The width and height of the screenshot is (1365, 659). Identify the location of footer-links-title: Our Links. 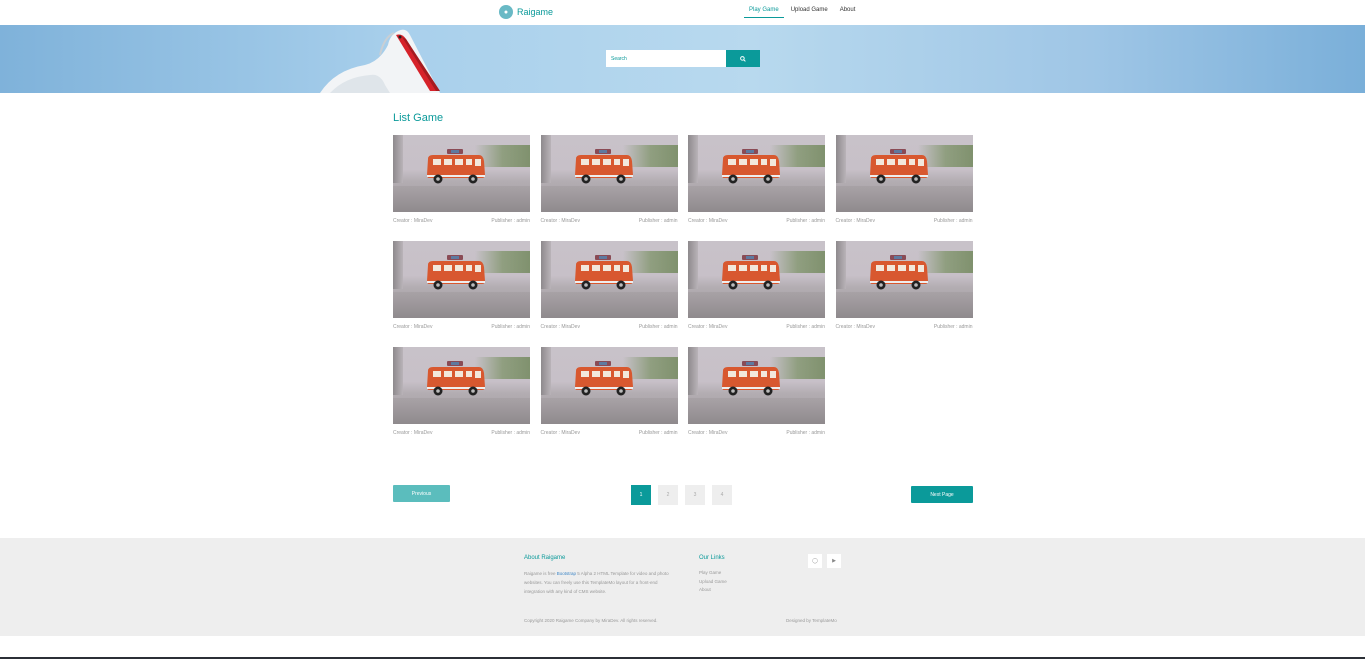
(712, 558).